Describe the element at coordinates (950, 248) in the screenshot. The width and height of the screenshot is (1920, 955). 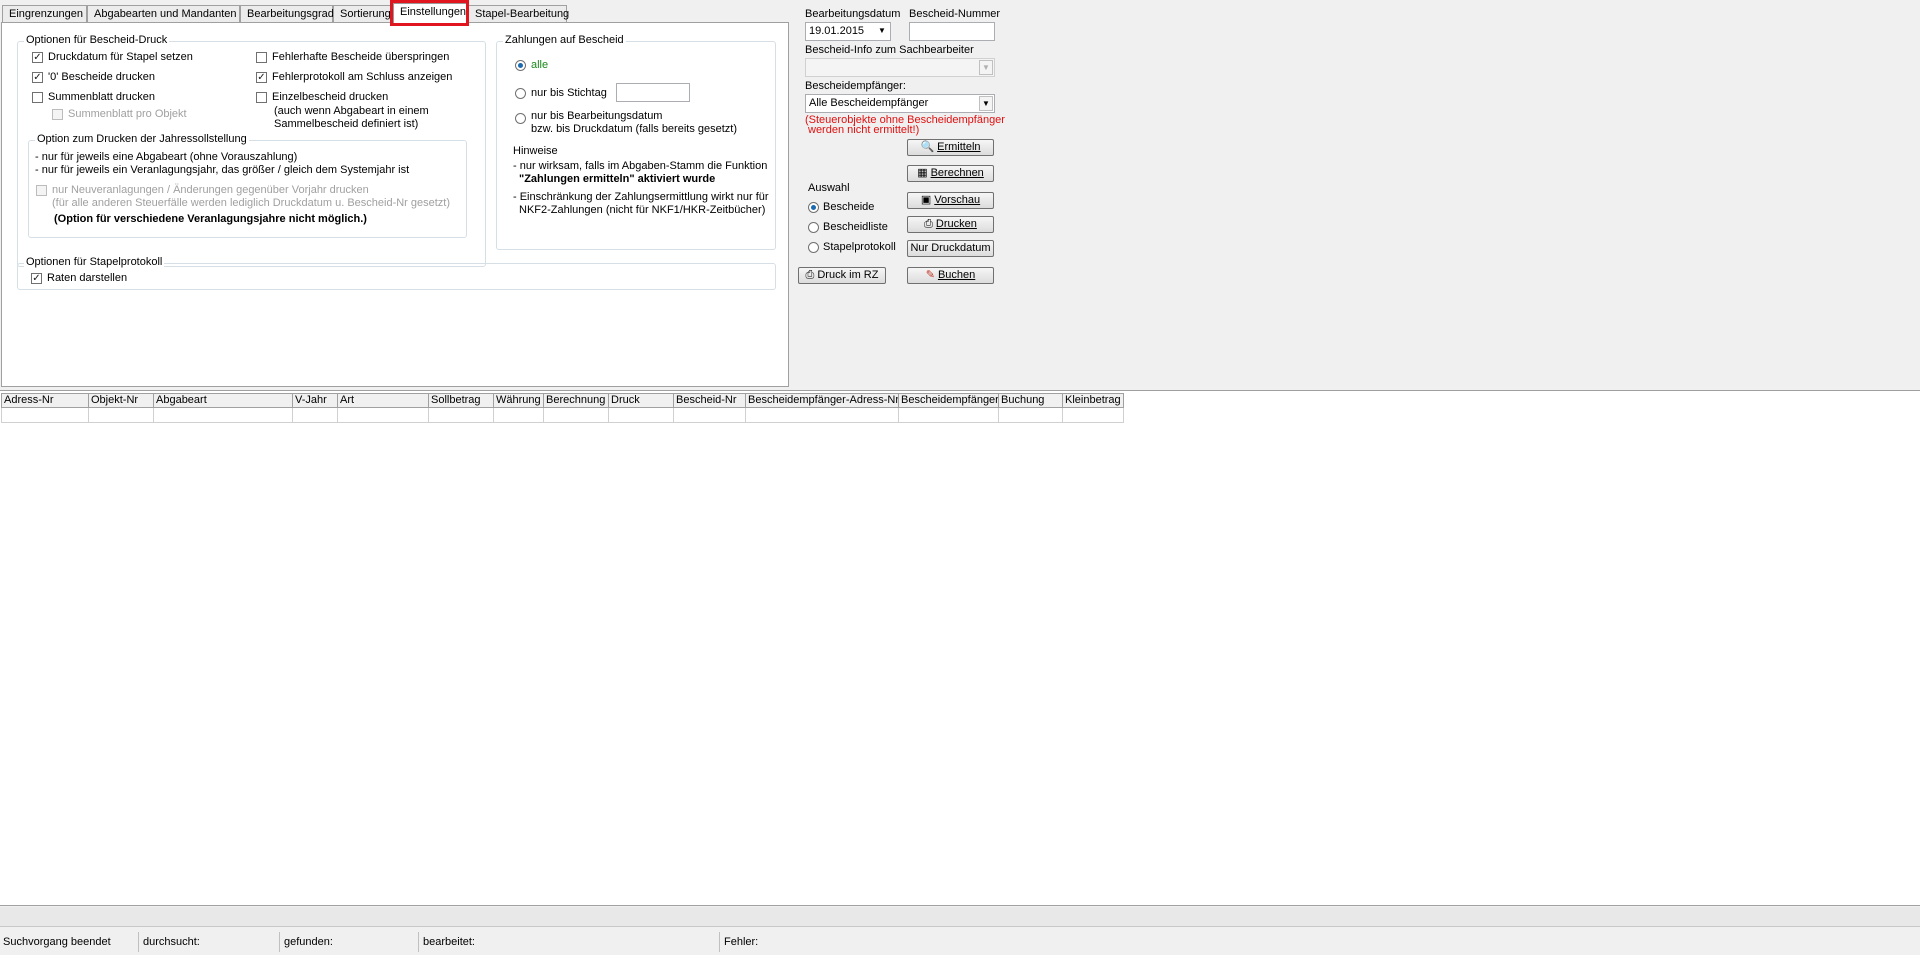
I see `nur-druckdatum-button: Nur Druckdatum` at that location.